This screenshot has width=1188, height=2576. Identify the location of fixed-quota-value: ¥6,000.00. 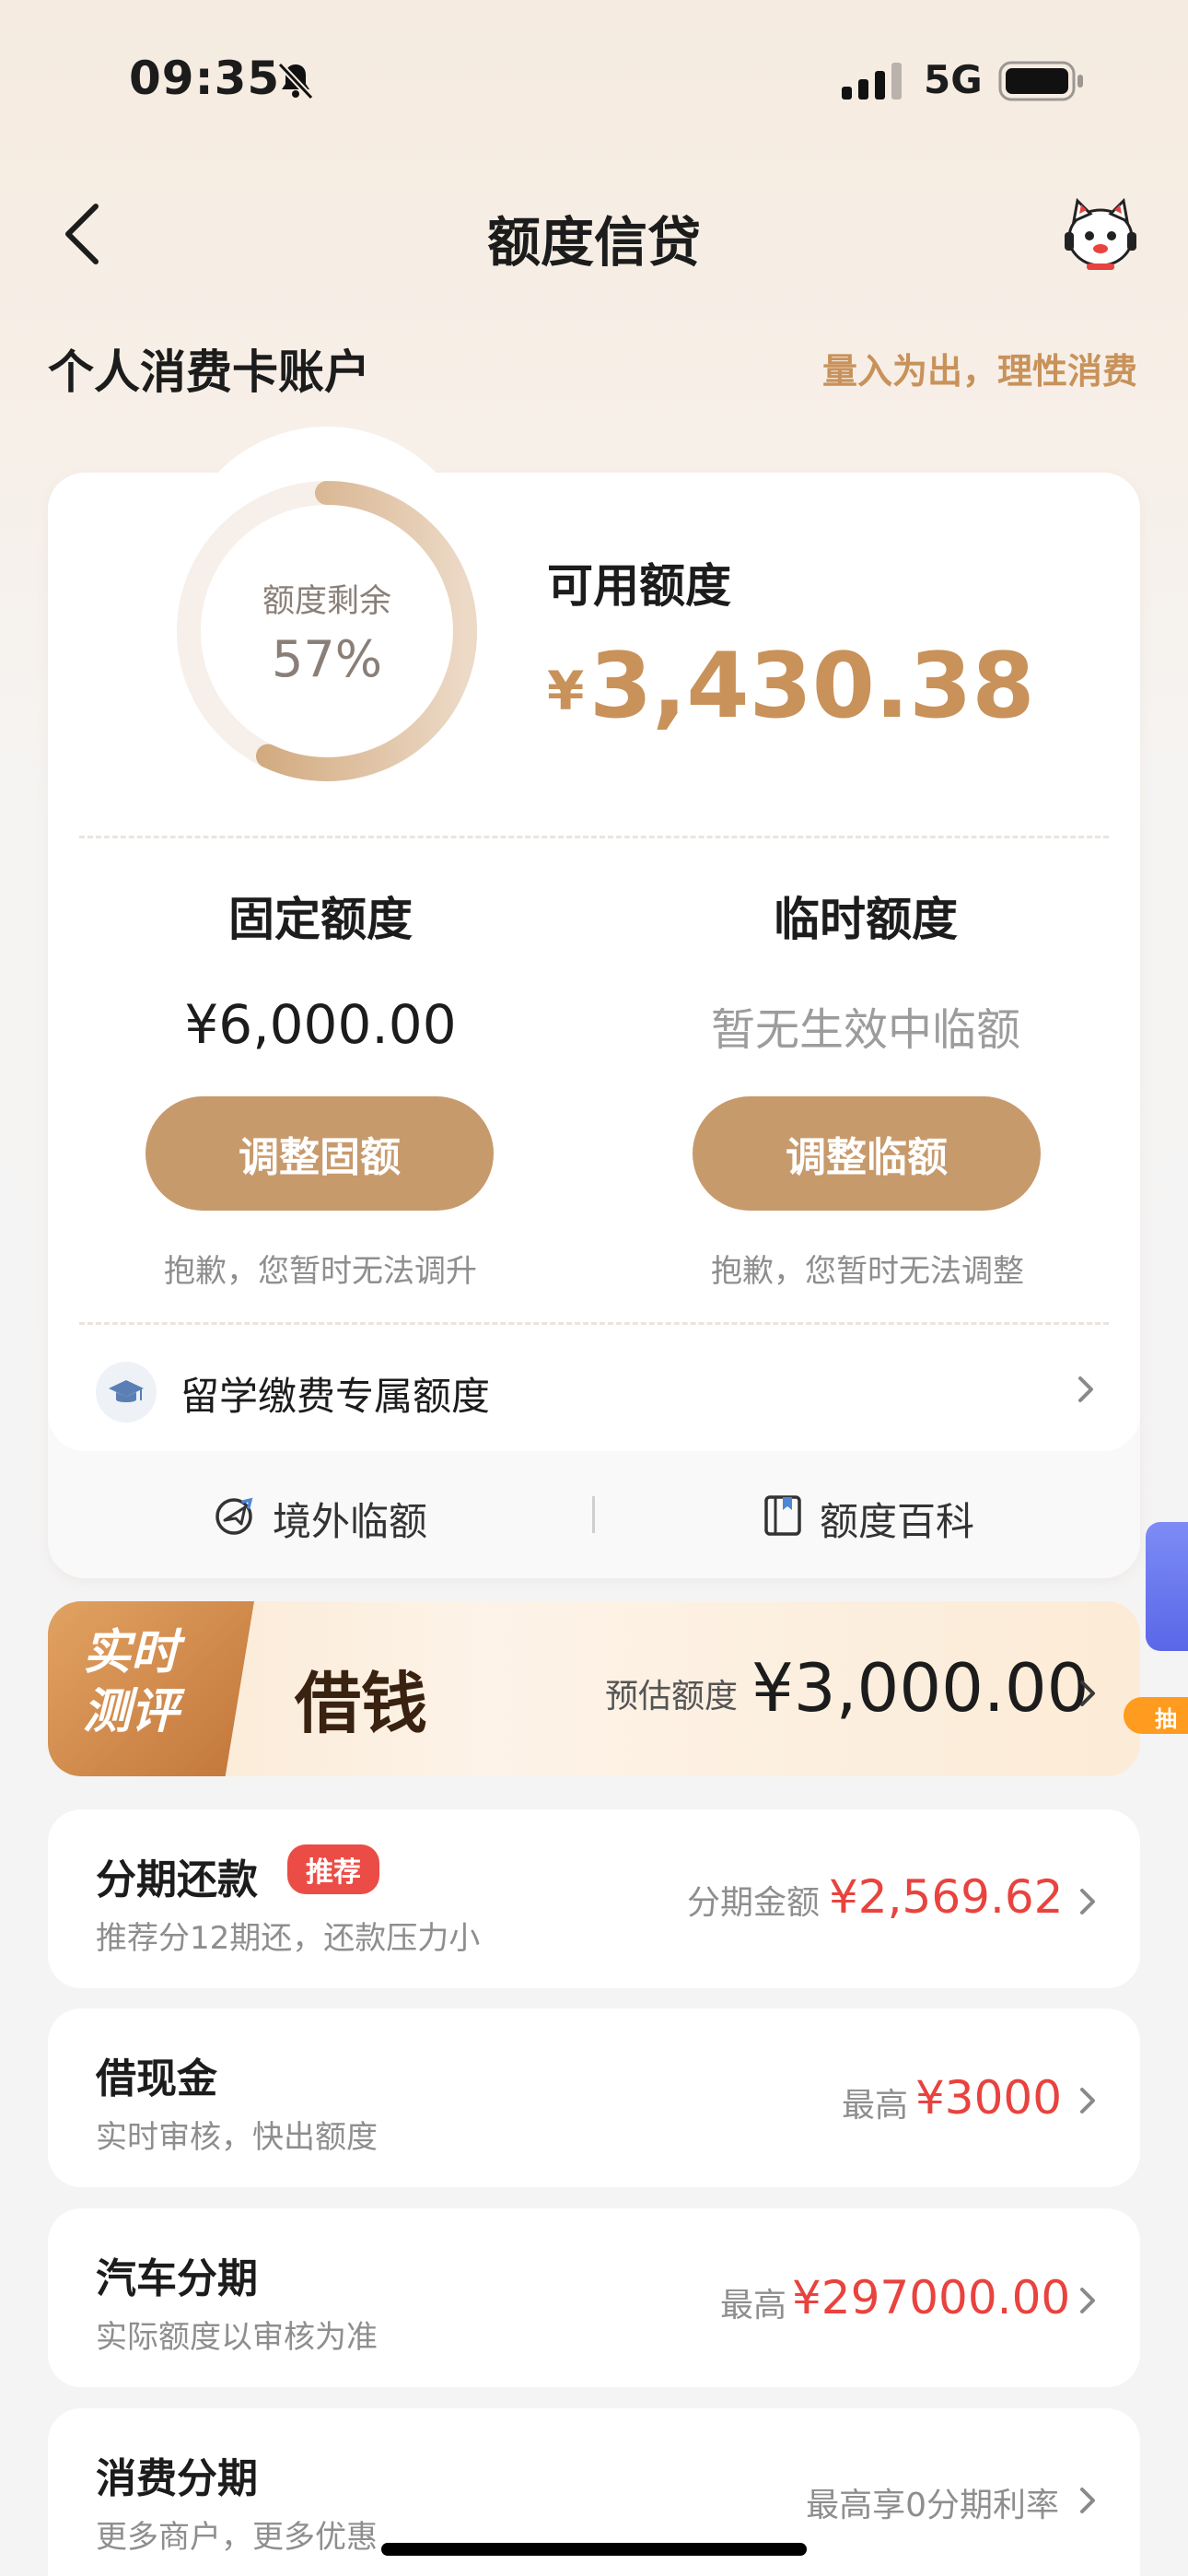
(320, 1024).